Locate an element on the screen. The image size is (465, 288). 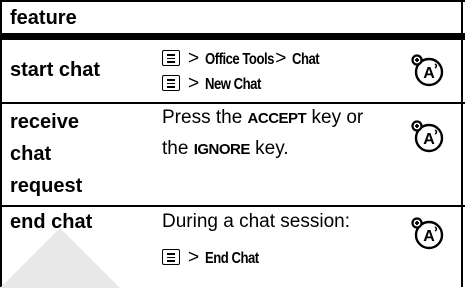
menu-item: New Chat is located at coordinates (233, 84).